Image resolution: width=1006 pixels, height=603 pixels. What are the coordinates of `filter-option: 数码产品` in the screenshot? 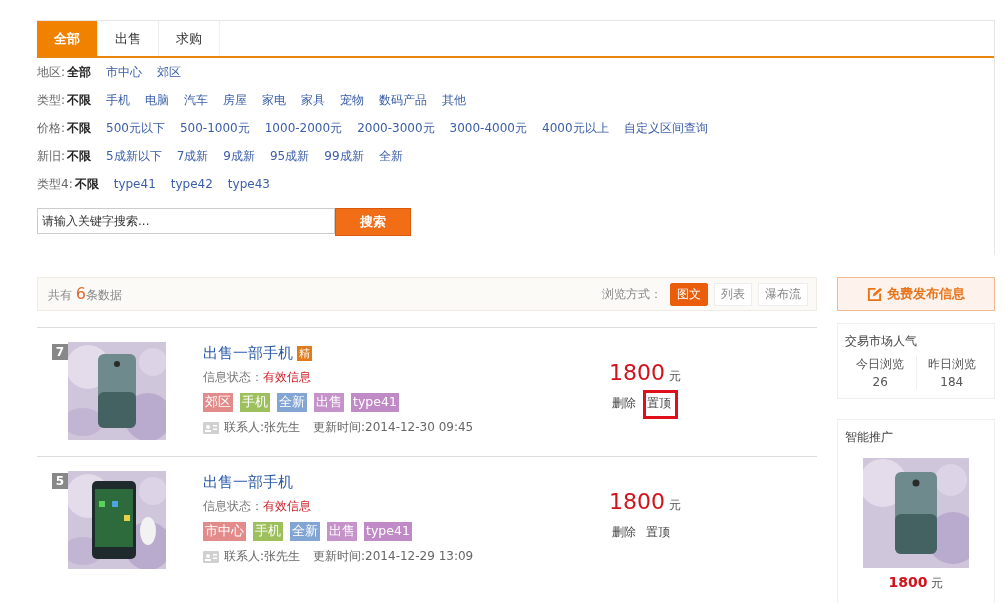 It's located at (403, 100).